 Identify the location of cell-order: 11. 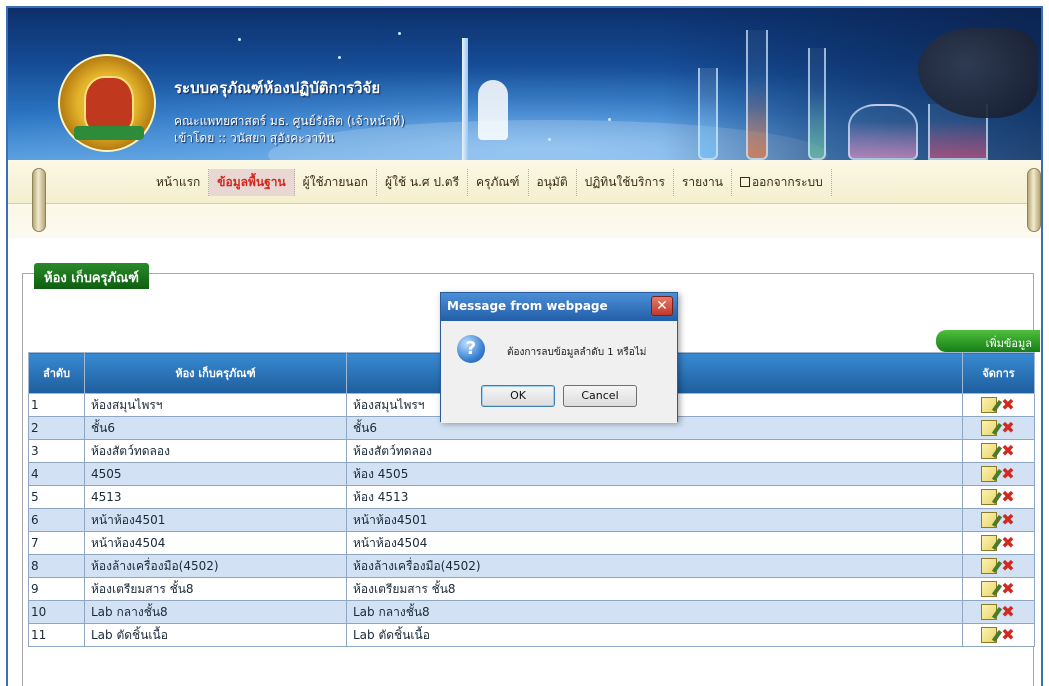
(56, 635).